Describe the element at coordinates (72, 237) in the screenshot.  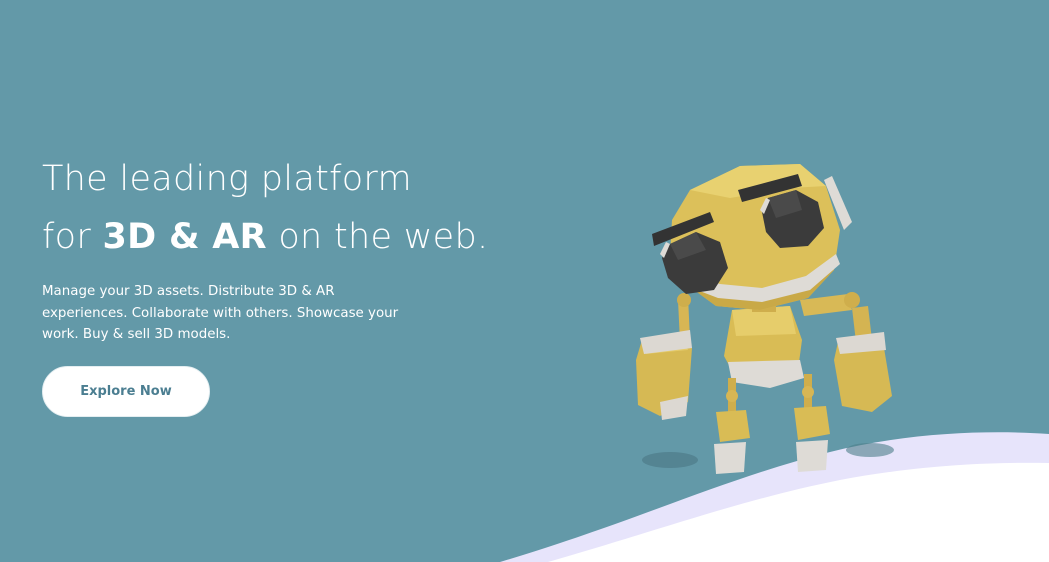
I see `headline-prefix: for` at that location.